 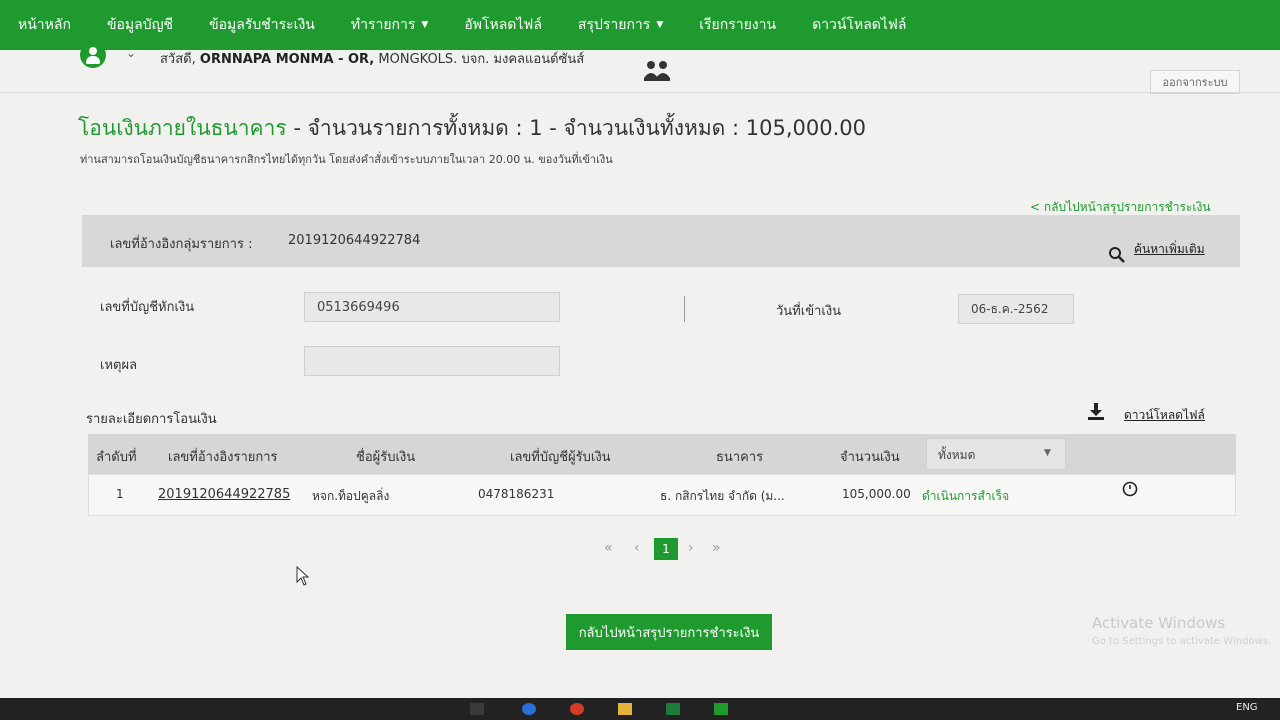 I want to click on cell-account: 0478186231, so click(x=516, y=494).